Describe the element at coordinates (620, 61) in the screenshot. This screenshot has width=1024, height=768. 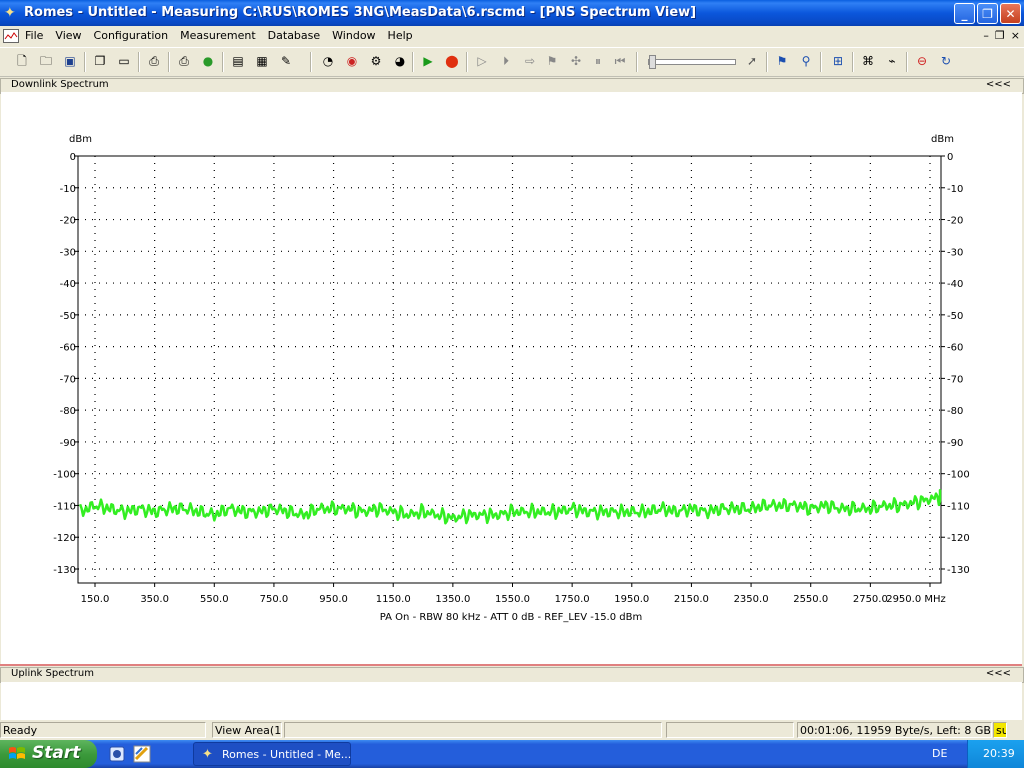
I see `rewind-icon: ⏮` at that location.